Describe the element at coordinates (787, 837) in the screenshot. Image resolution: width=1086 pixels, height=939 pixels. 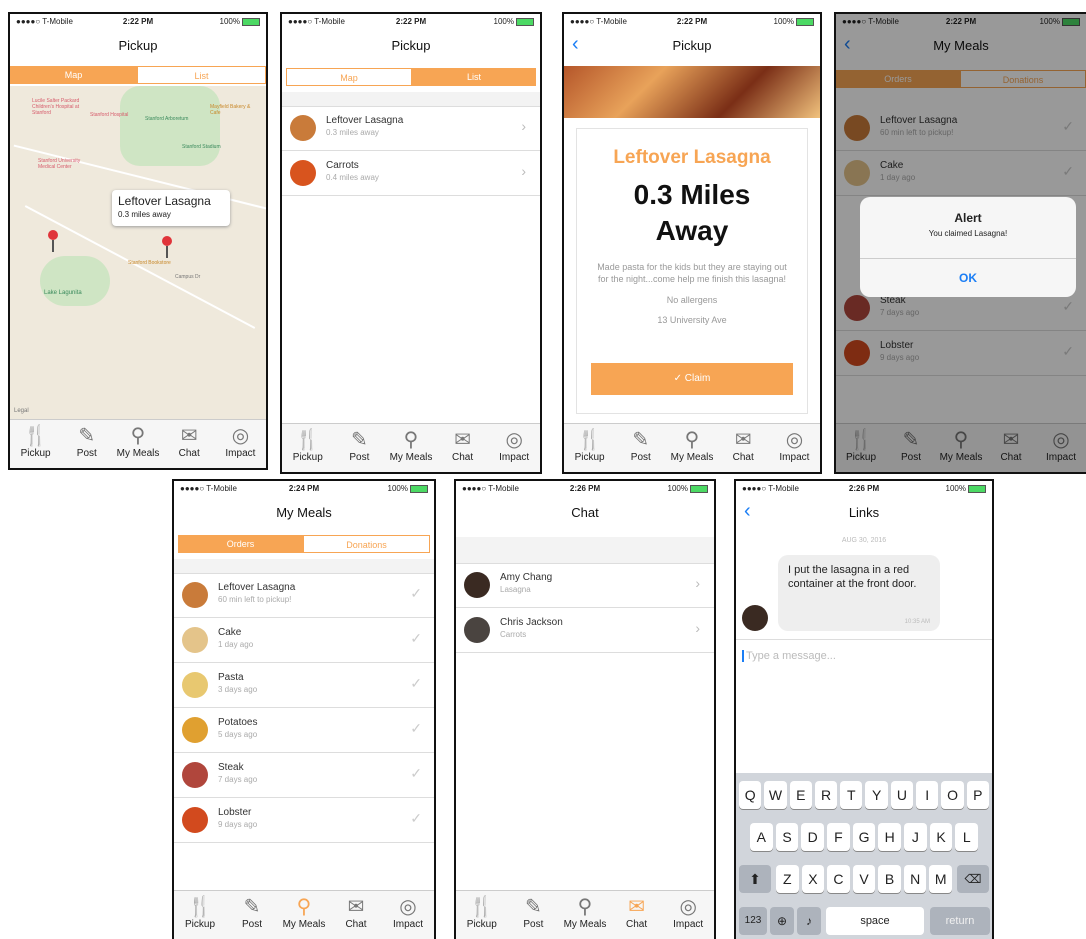
I see `key-s: S` at that location.